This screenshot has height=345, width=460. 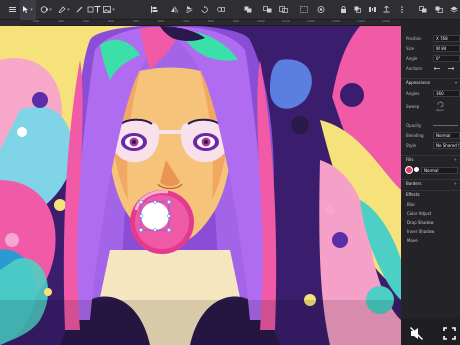 What do you see at coordinates (430, 125) in the screenshot?
I see `opacity-row: Opacity` at bounding box center [430, 125].